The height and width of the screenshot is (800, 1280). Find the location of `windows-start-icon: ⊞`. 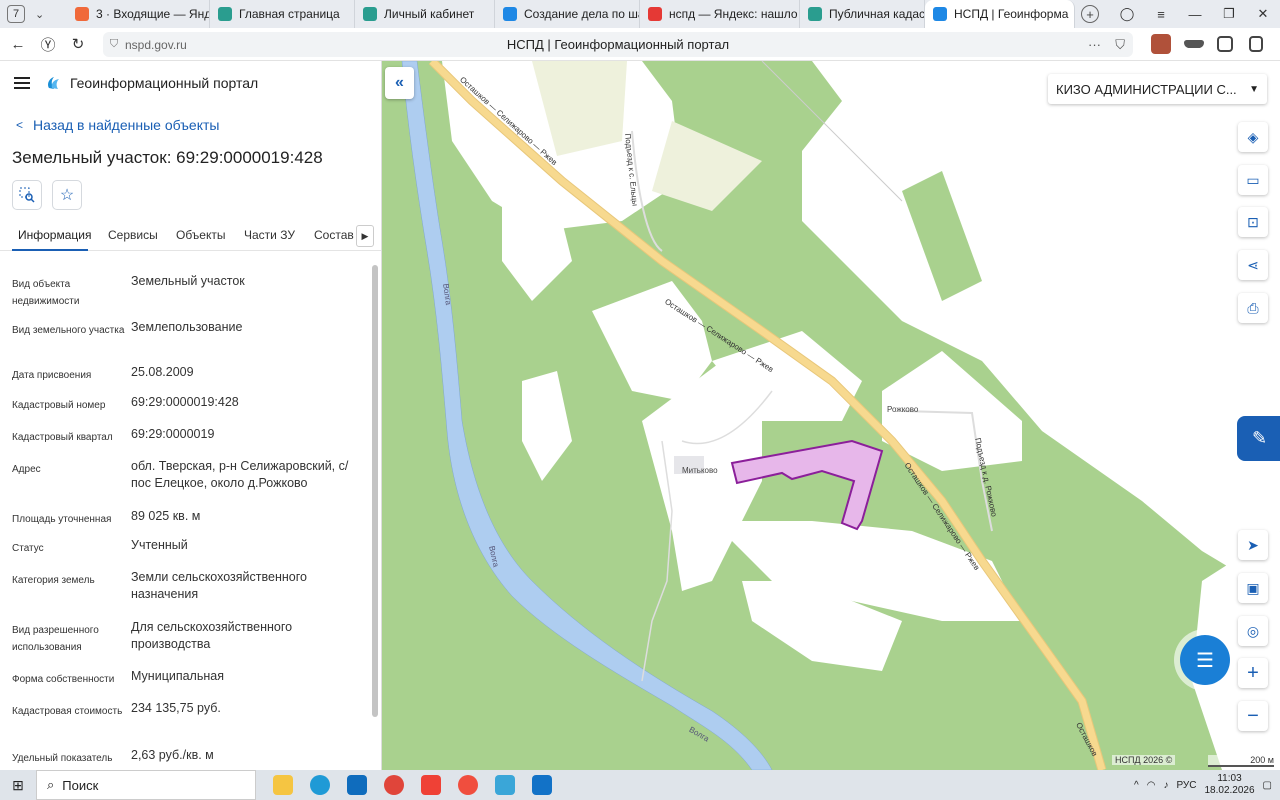

windows-start-icon: ⊞ is located at coordinates (18, 785).